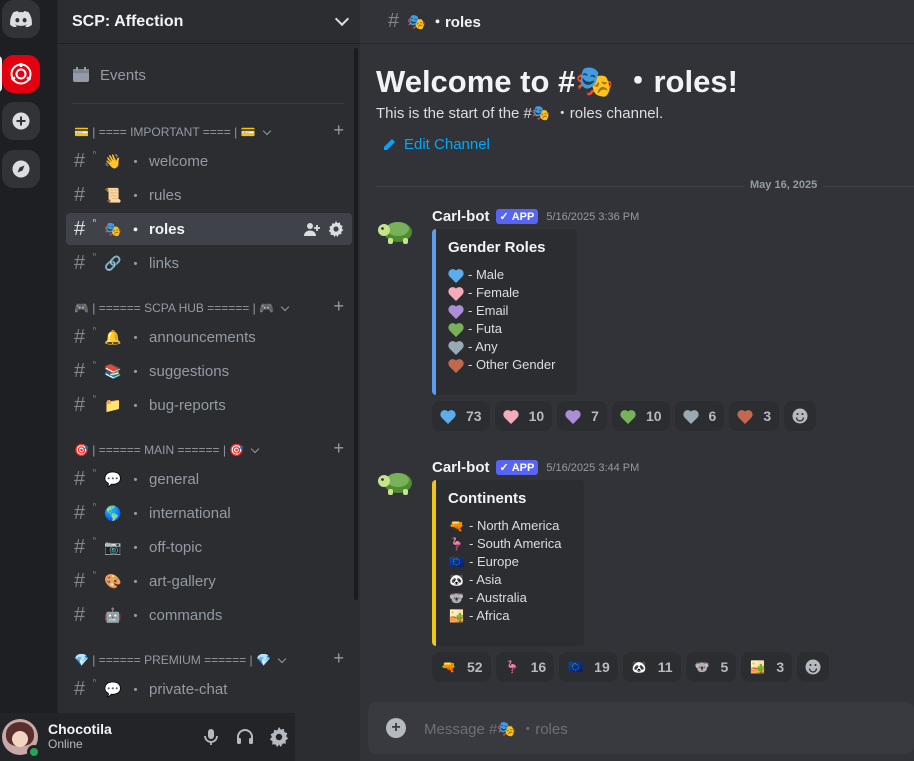 This screenshot has height=761, width=914. Describe the element at coordinates (113, 370) in the screenshot. I see `channel-emoji: 📚` at that location.